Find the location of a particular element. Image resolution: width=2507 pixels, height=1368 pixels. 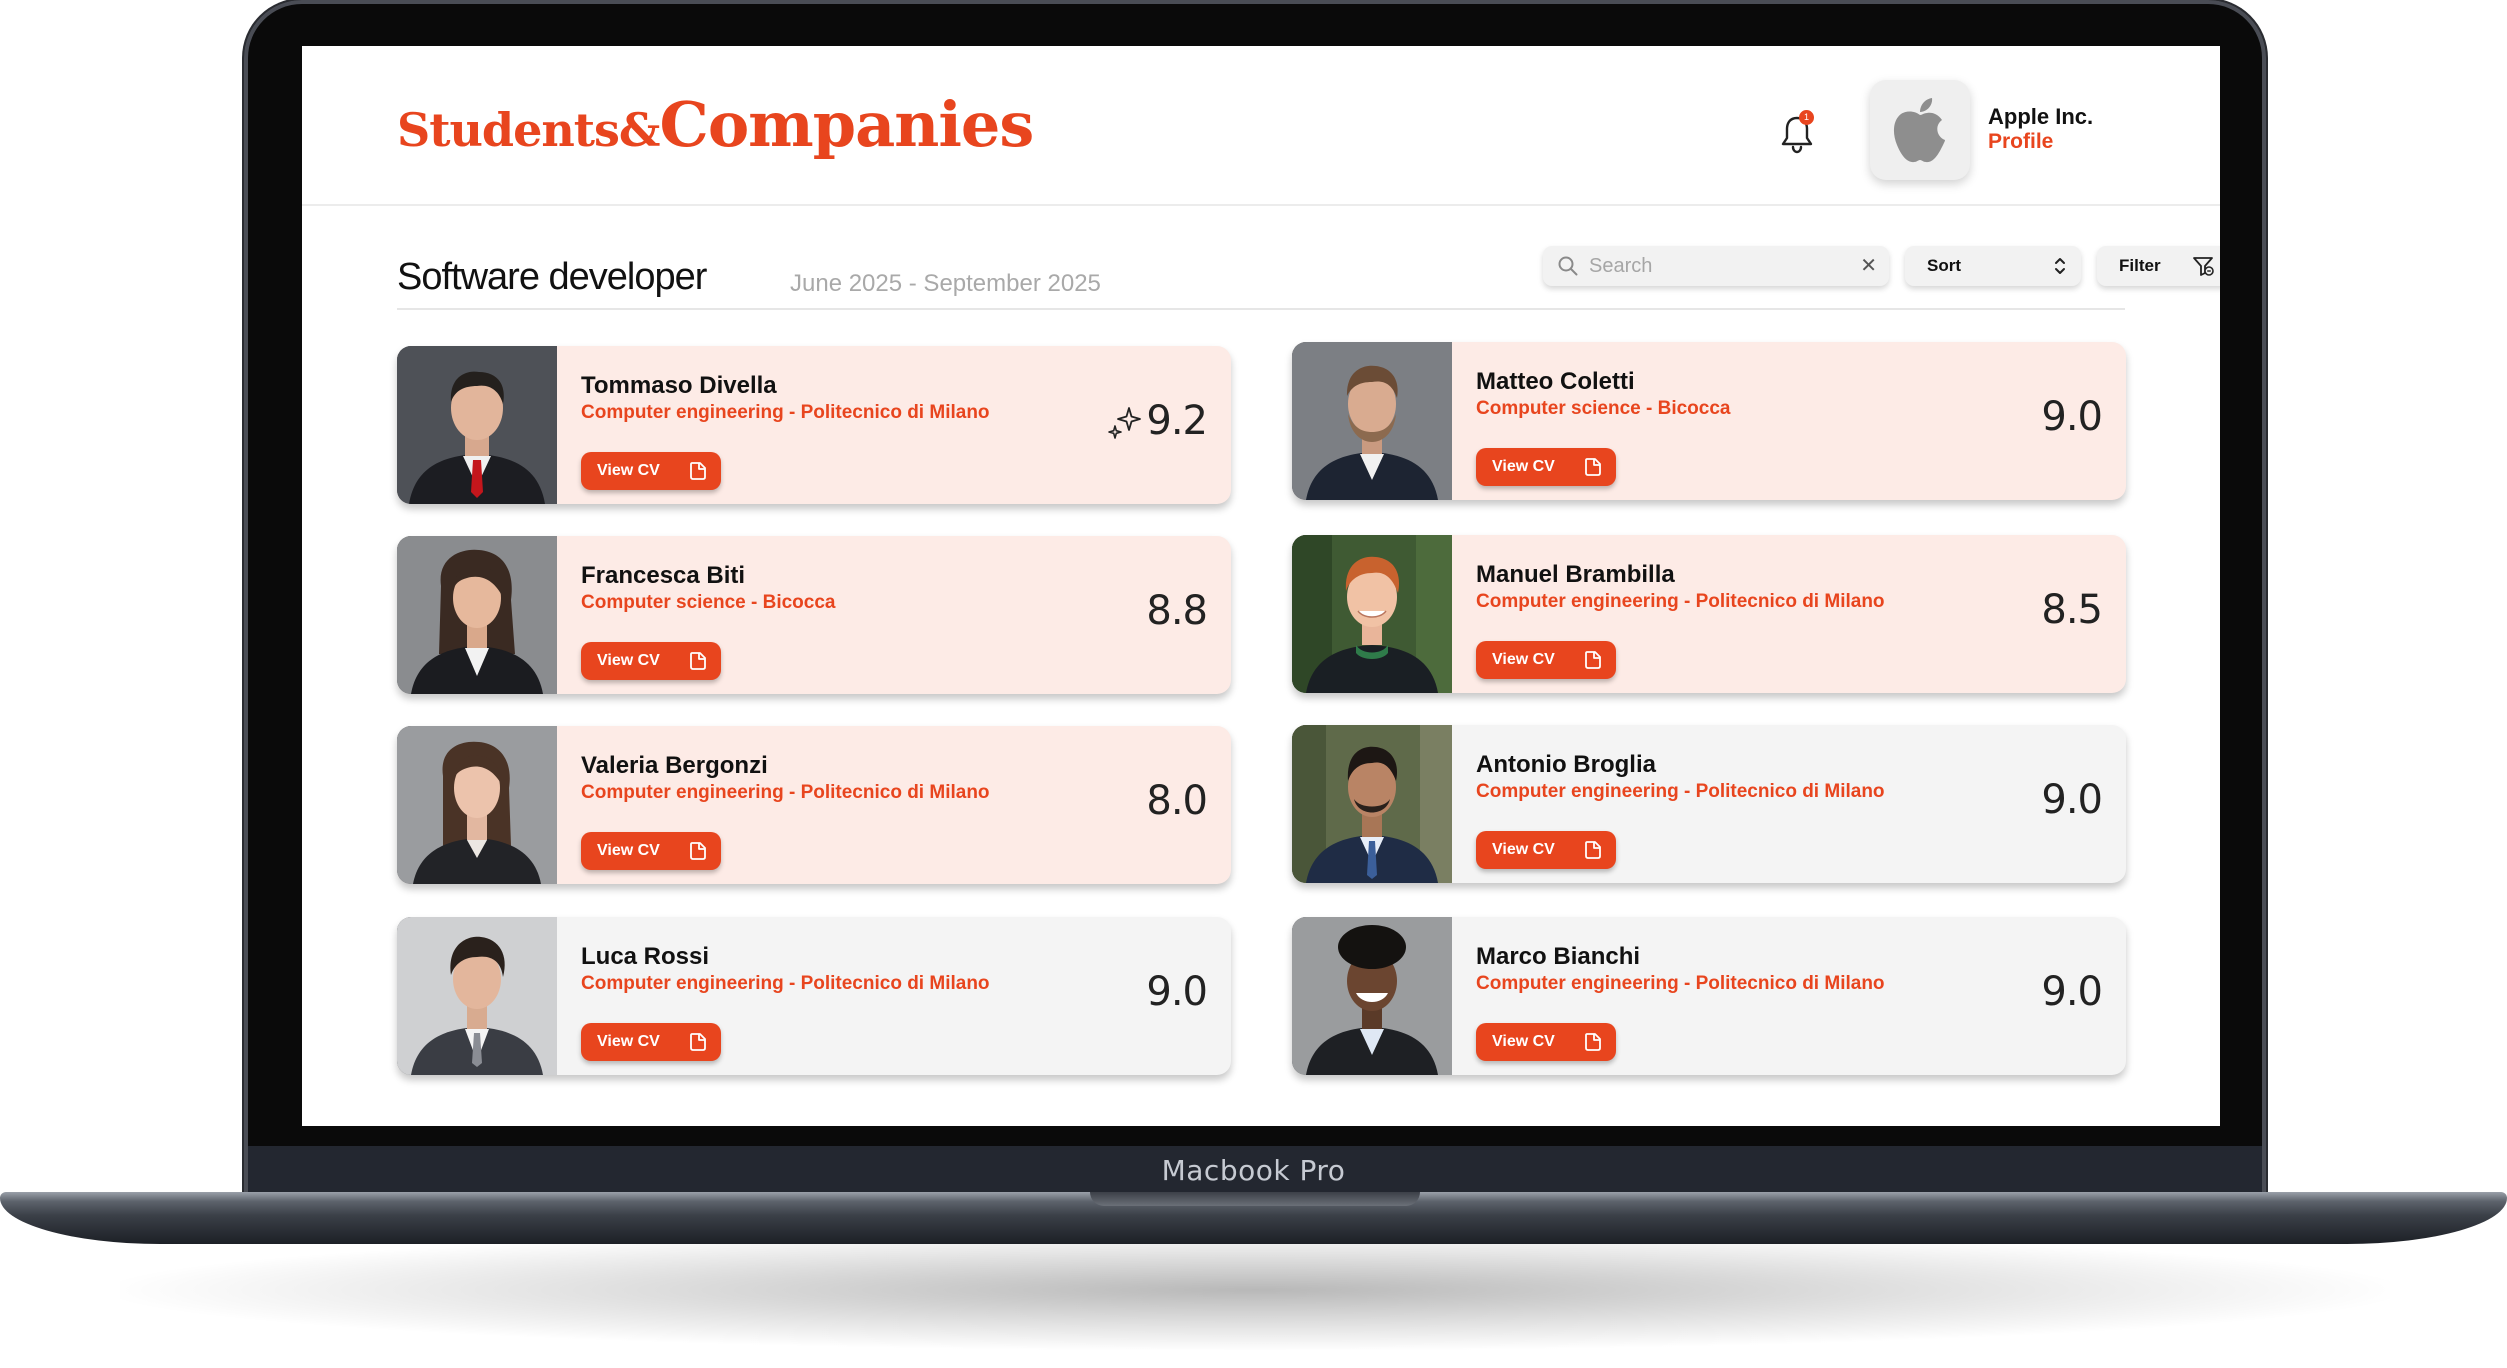

sparkle-icon is located at coordinates (1124, 423).